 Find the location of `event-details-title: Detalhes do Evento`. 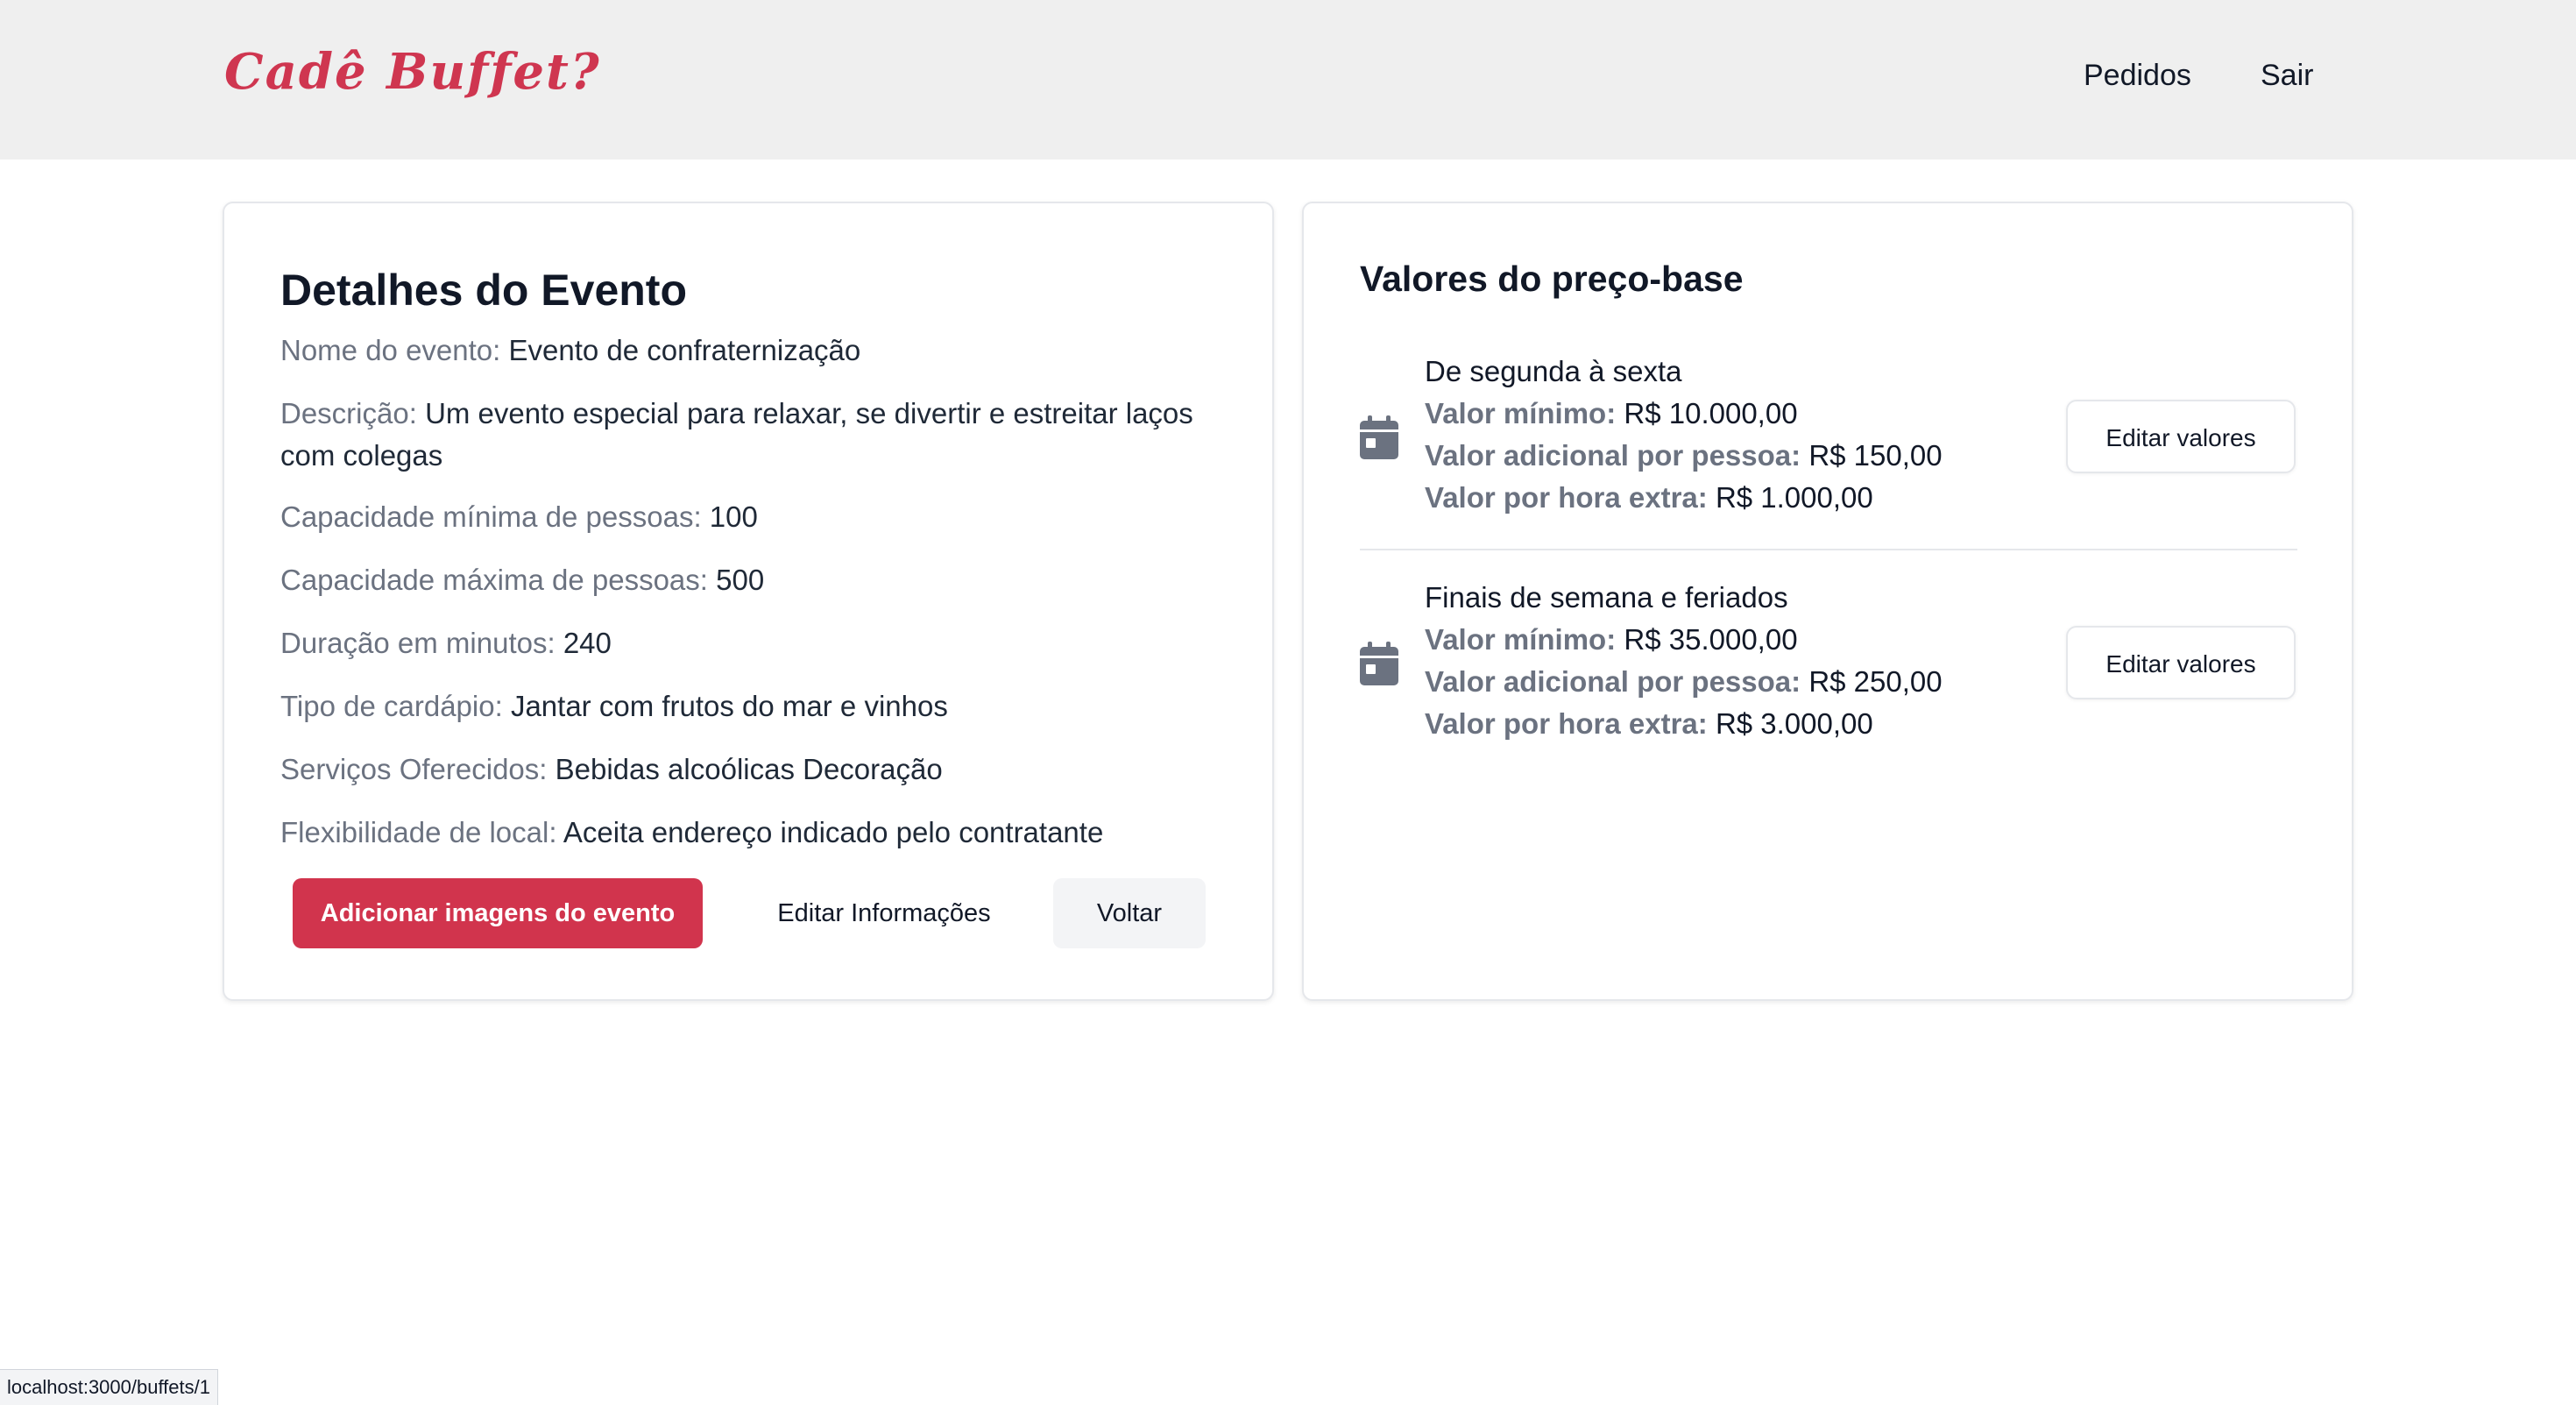

event-details-title: Detalhes do Evento is located at coordinates (483, 290).